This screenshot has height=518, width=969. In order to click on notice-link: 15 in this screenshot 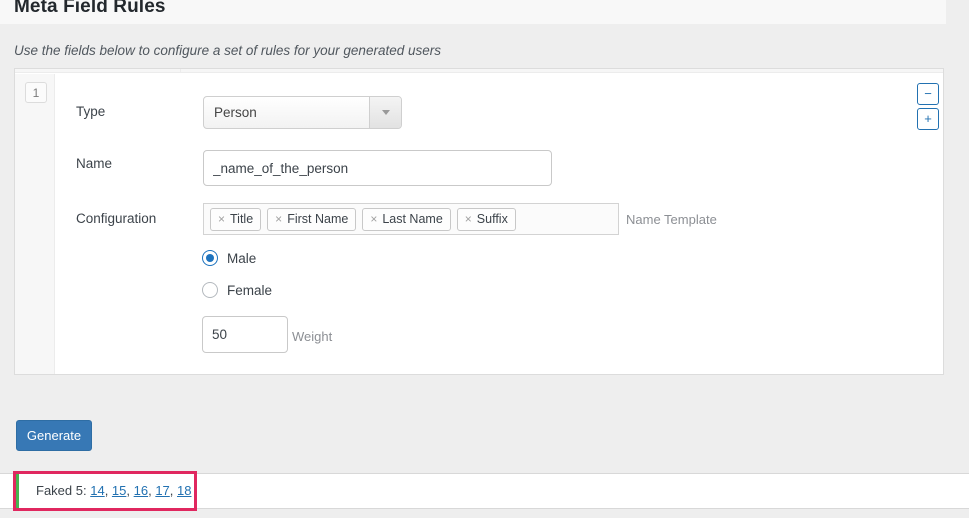, I will do `click(119, 490)`.